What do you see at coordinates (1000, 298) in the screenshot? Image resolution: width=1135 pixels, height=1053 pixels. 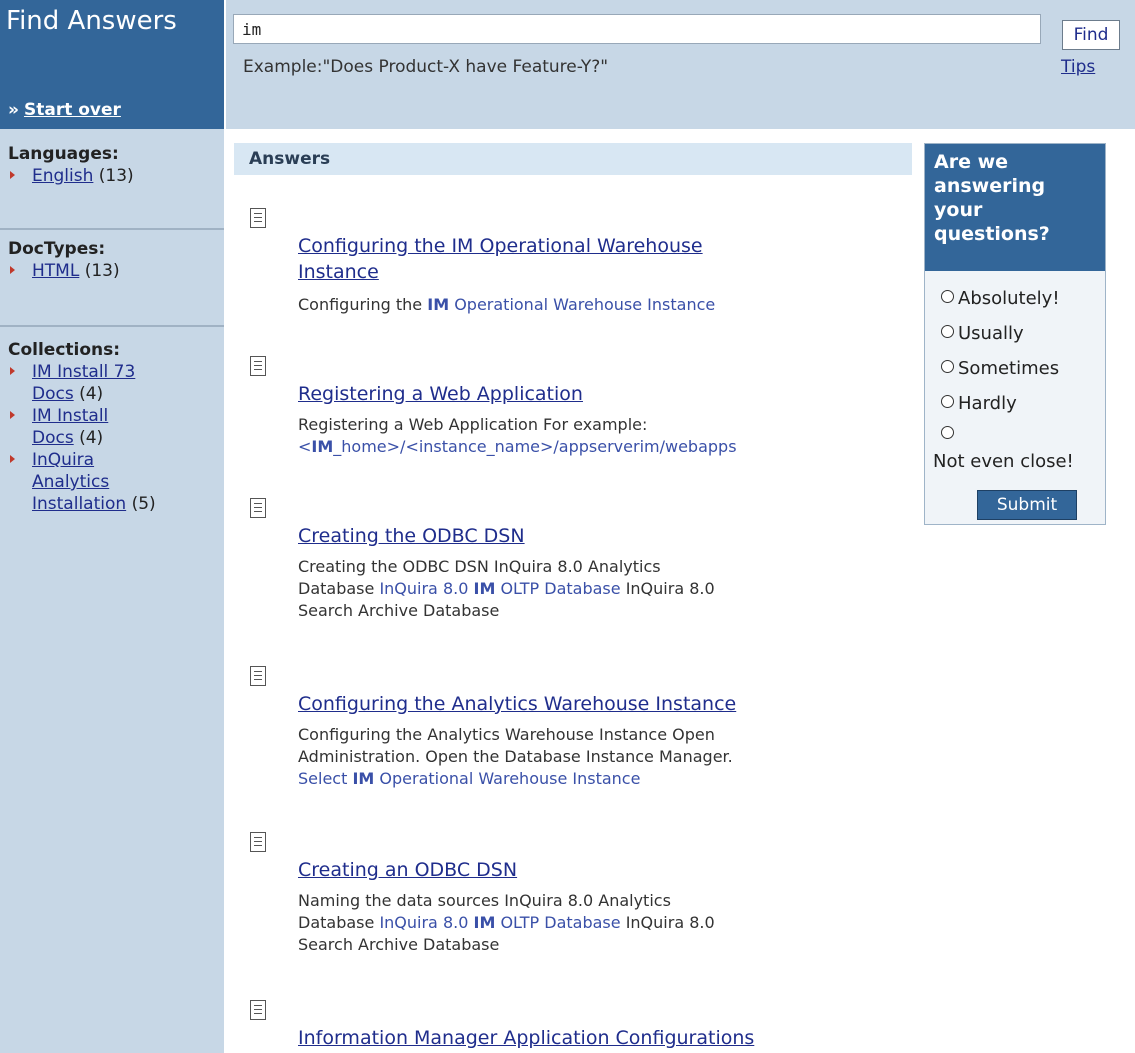 I see `feedback-option-absolutely: Absolutely!` at bounding box center [1000, 298].